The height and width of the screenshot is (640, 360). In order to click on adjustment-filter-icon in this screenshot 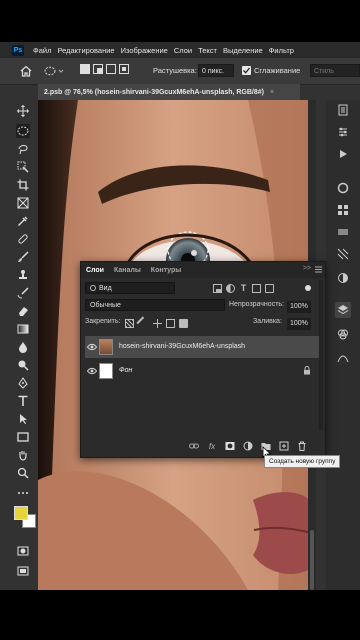, I will do `click(230, 288)`.